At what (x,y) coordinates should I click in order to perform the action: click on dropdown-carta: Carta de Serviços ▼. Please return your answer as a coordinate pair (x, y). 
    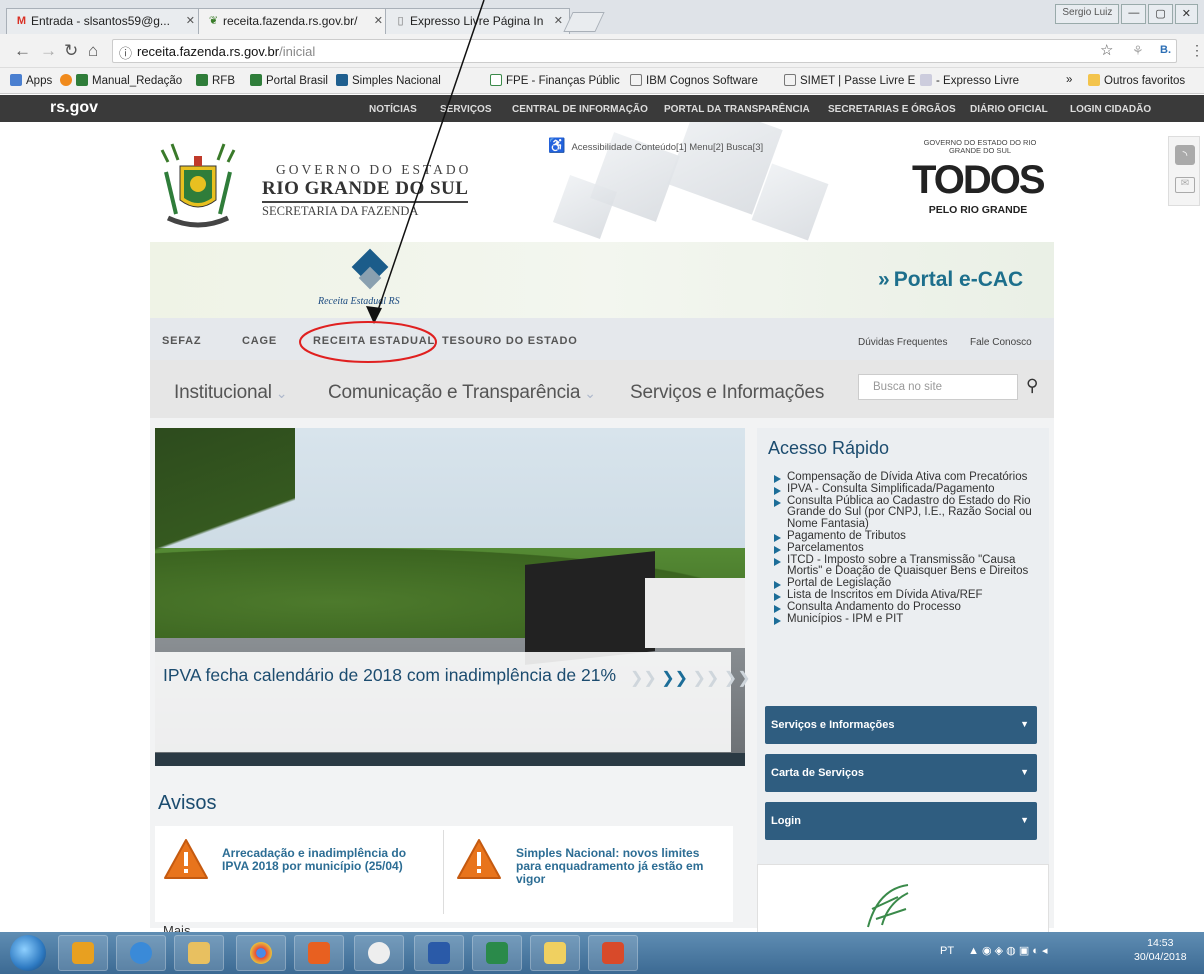
    Looking at the image, I should click on (901, 773).